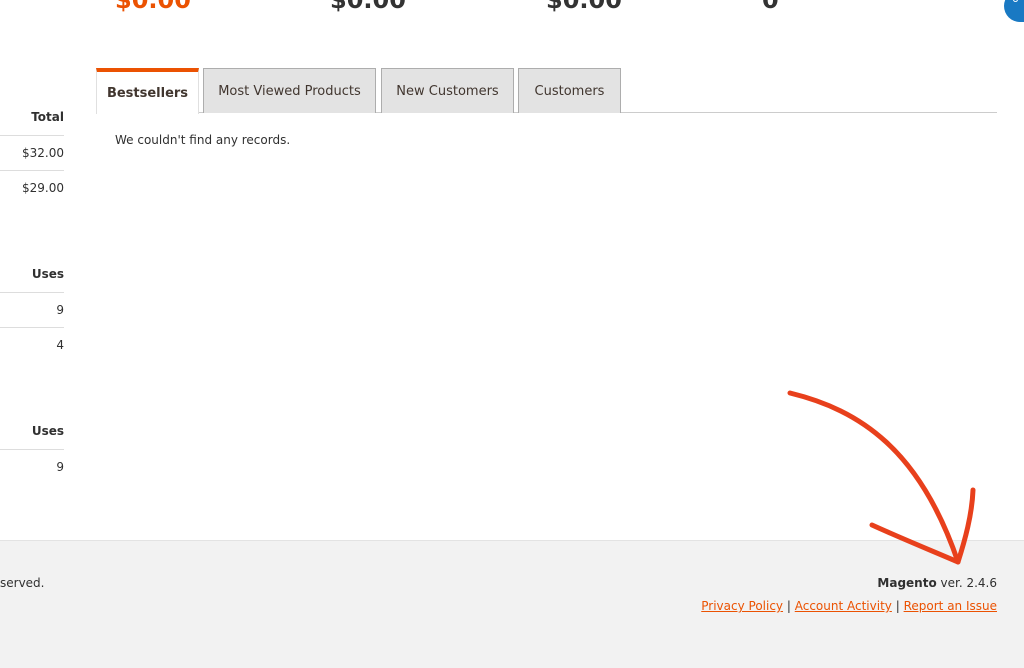 Image resolution: width=1024 pixels, height=668 pixels. I want to click on tab-new-customers: New Customers, so click(447, 90).